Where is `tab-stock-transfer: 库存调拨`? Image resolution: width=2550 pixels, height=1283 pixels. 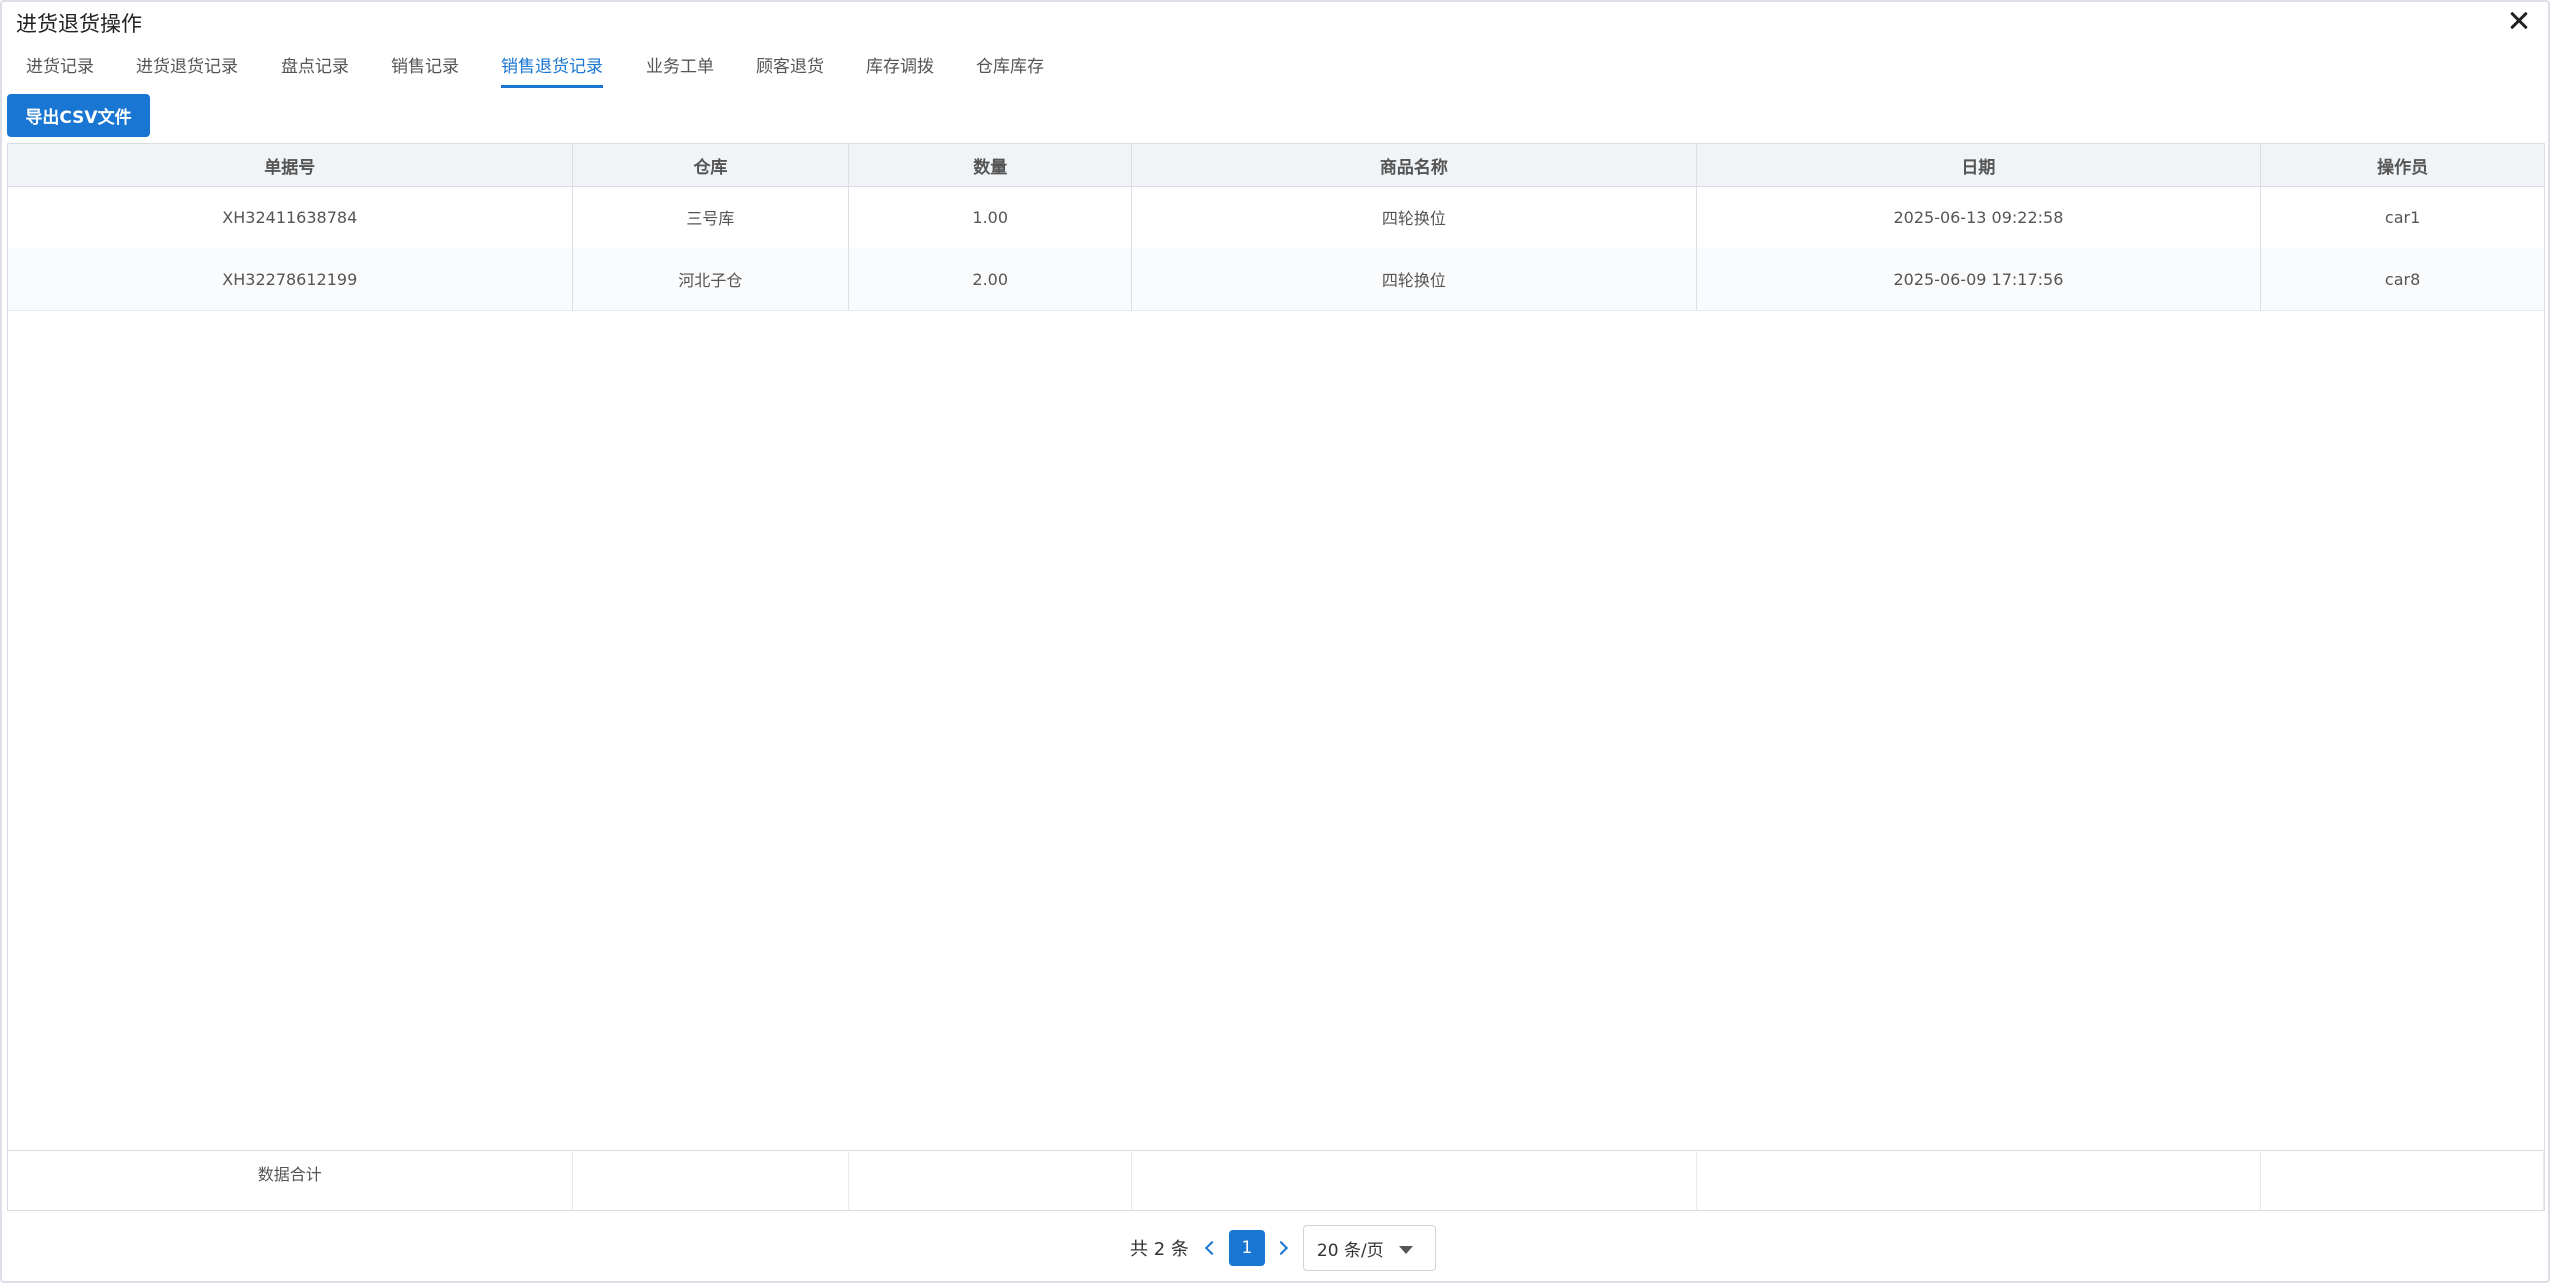 tab-stock-transfer: 库存调拨 is located at coordinates (900, 64).